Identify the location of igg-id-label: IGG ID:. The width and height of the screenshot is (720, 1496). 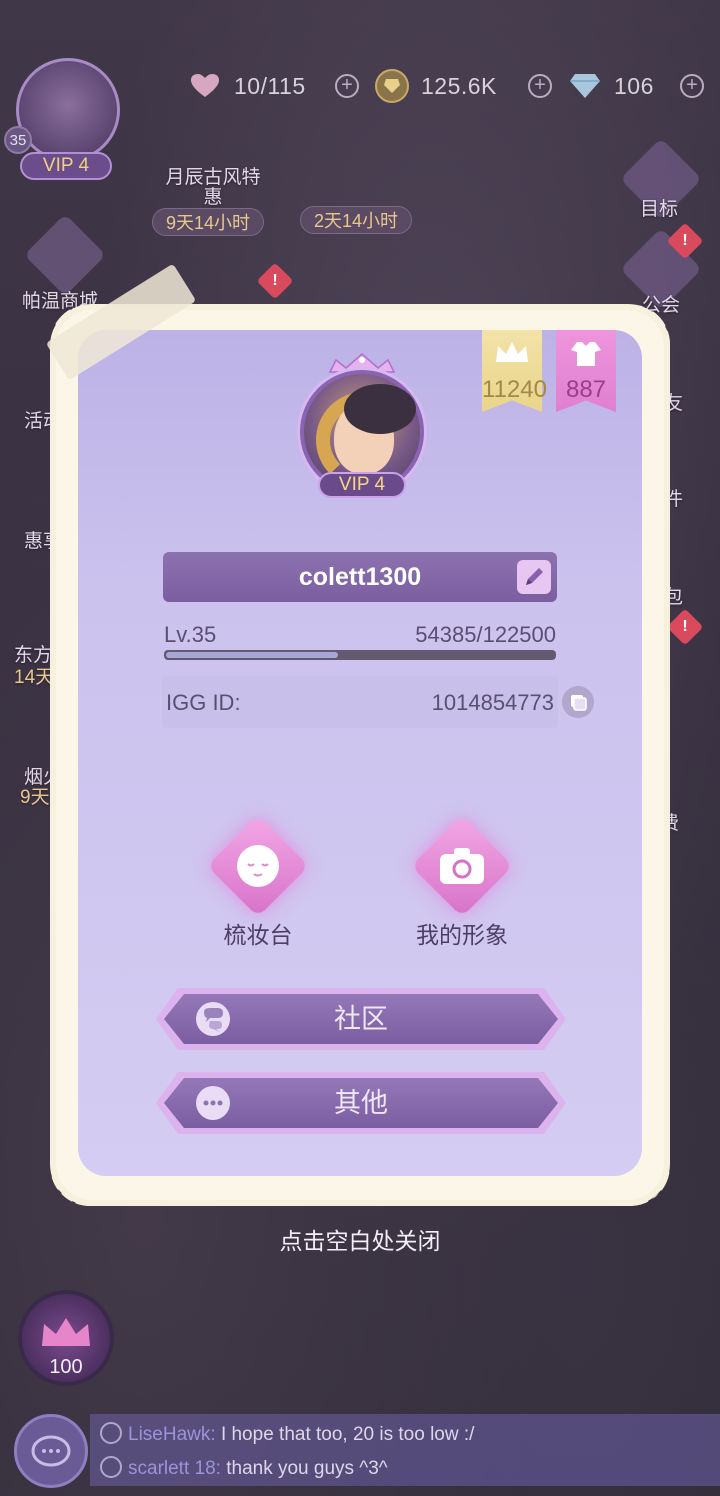
(203, 702).